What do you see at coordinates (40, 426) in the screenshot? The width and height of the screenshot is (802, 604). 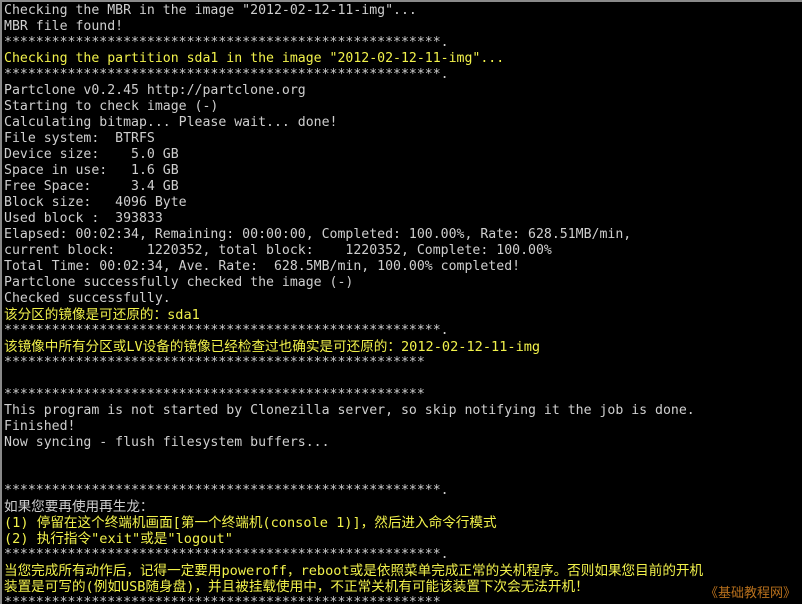 I see `terminal-line: Finished!` at bounding box center [40, 426].